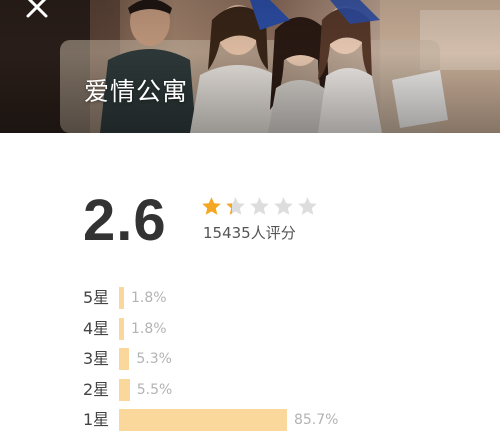 This screenshot has height=448, width=500. Describe the element at coordinates (250, 329) in the screenshot. I see `distribution-row: 4星 1.8%` at that location.